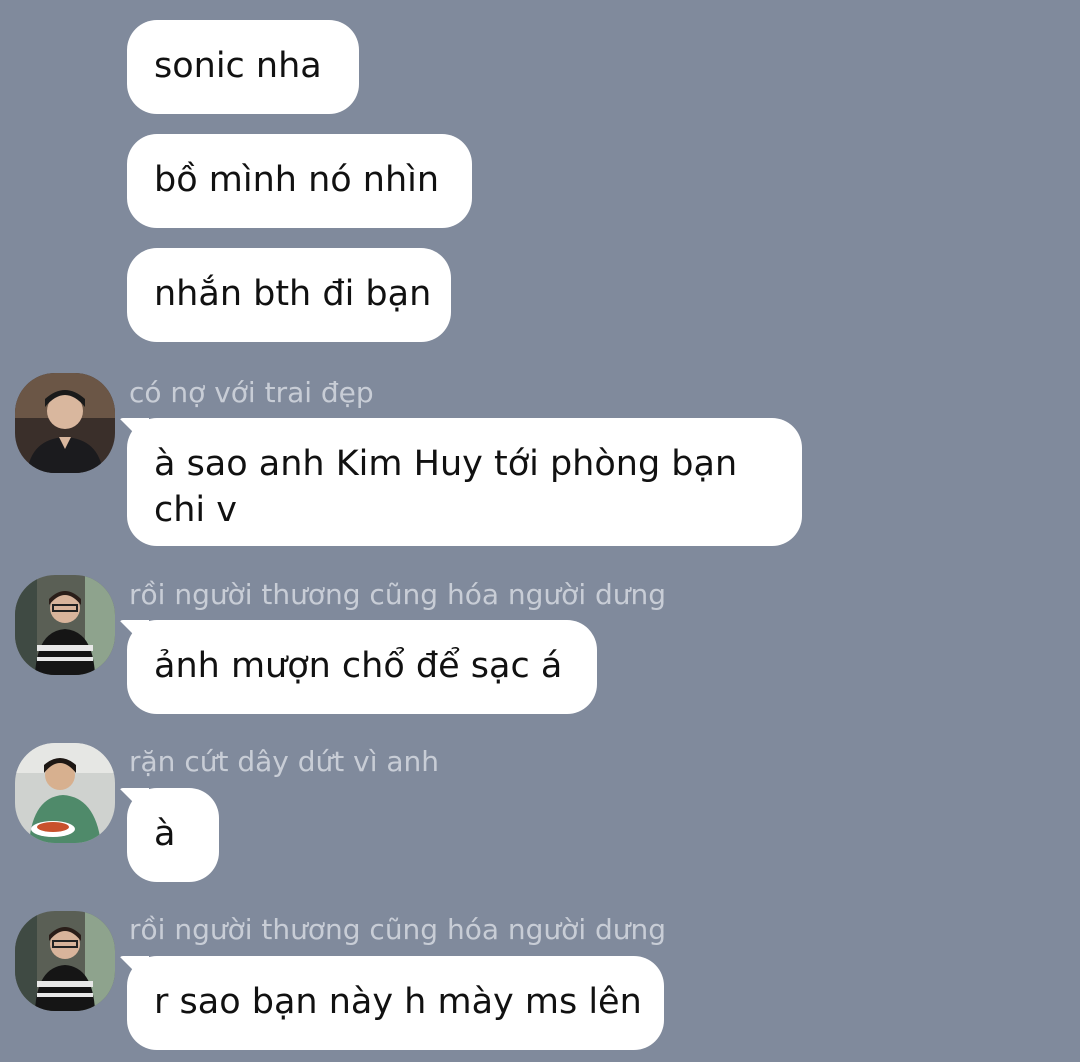  I want to click on message-bubble: sonic nha, so click(243, 67).